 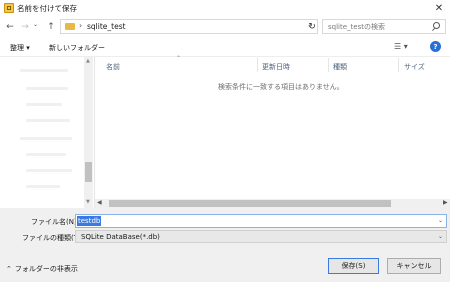 I want to click on search-icon, so click(x=436, y=25).